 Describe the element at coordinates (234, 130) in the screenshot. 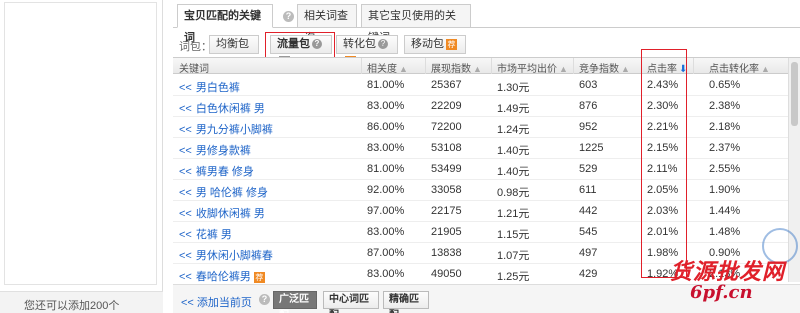

I see `keyword-text: 男九分裤小脚裤` at that location.